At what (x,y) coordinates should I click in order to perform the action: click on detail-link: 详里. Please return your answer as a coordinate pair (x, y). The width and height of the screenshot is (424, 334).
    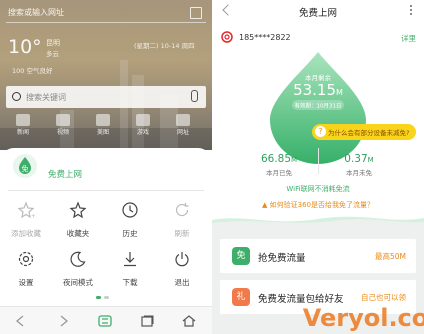
    Looking at the image, I should click on (408, 38).